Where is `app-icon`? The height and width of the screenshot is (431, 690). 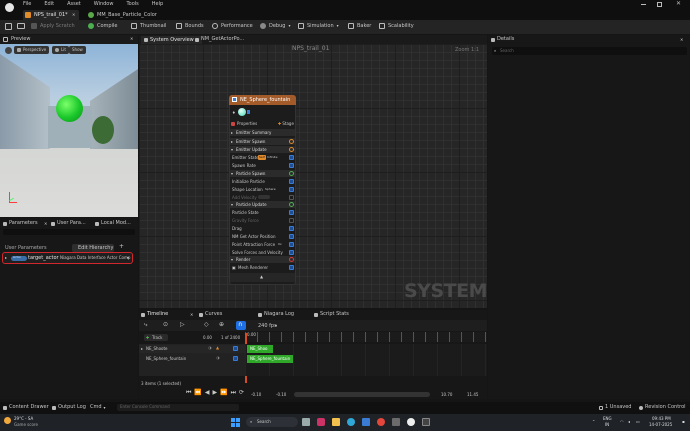 app-icon is located at coordinates (396, 422).